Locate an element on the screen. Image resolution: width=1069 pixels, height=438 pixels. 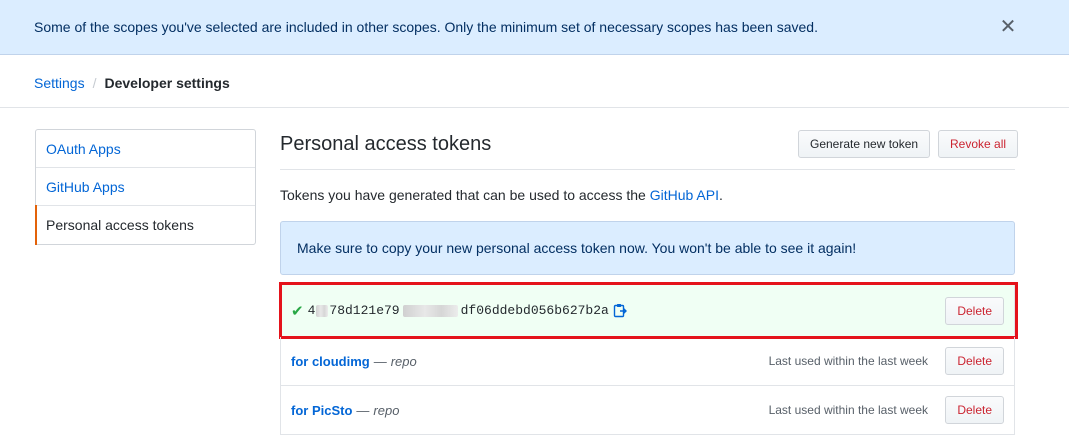
token-name-link: for cloudimg is located at coordinates (330, 361).